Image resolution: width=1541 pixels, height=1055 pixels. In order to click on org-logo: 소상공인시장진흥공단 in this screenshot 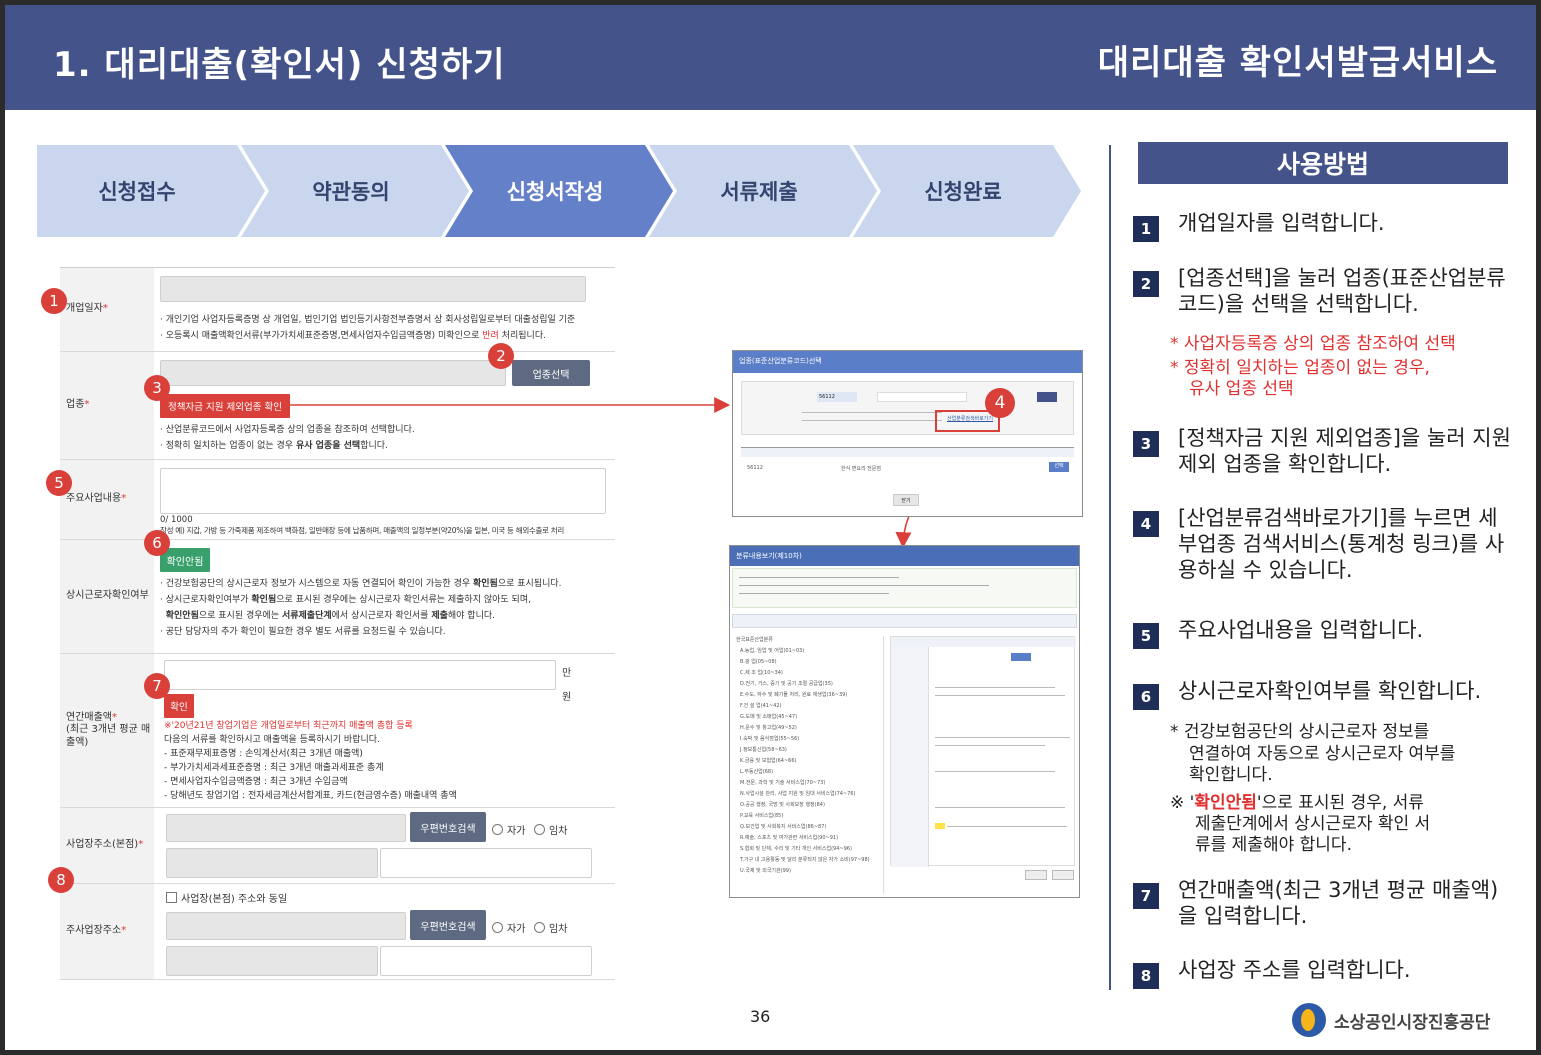, I will do `click(1391, 1020)`.